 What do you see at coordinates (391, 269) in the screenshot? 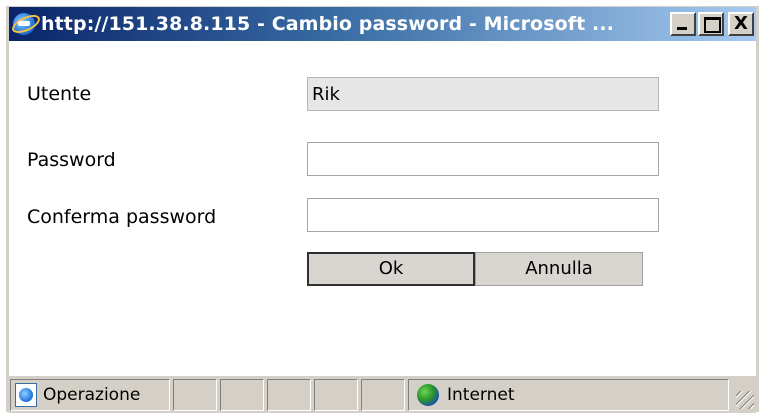
I see `ok-button: Ok` at bounding box center [391, 269].